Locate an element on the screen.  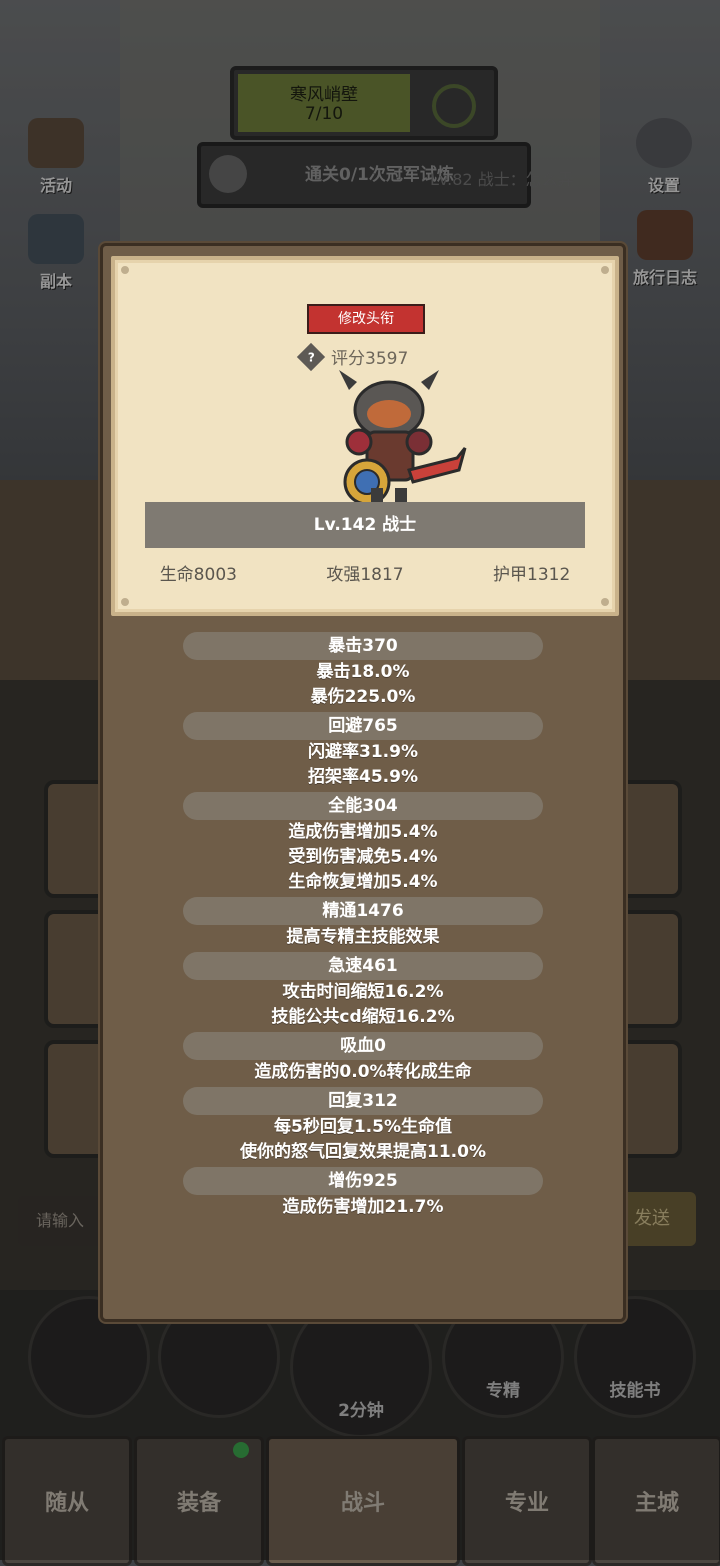
attr-line: 招架率45.9% is located at coordinates (363, 777).